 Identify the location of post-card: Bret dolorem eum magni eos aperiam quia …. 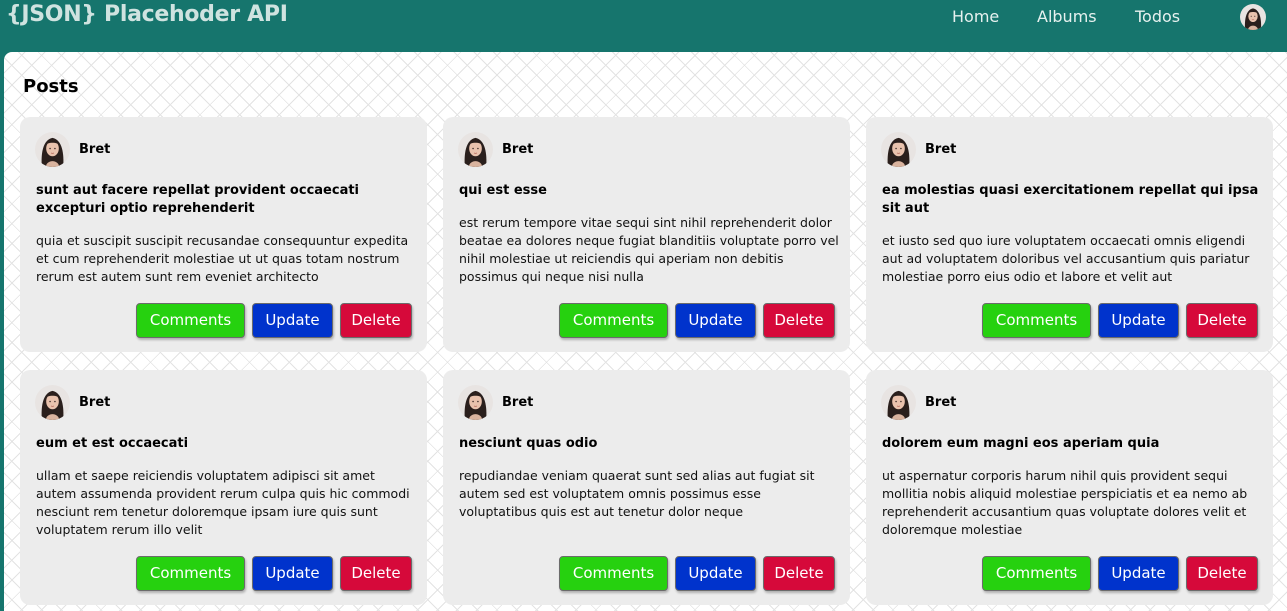
(1069, 487).